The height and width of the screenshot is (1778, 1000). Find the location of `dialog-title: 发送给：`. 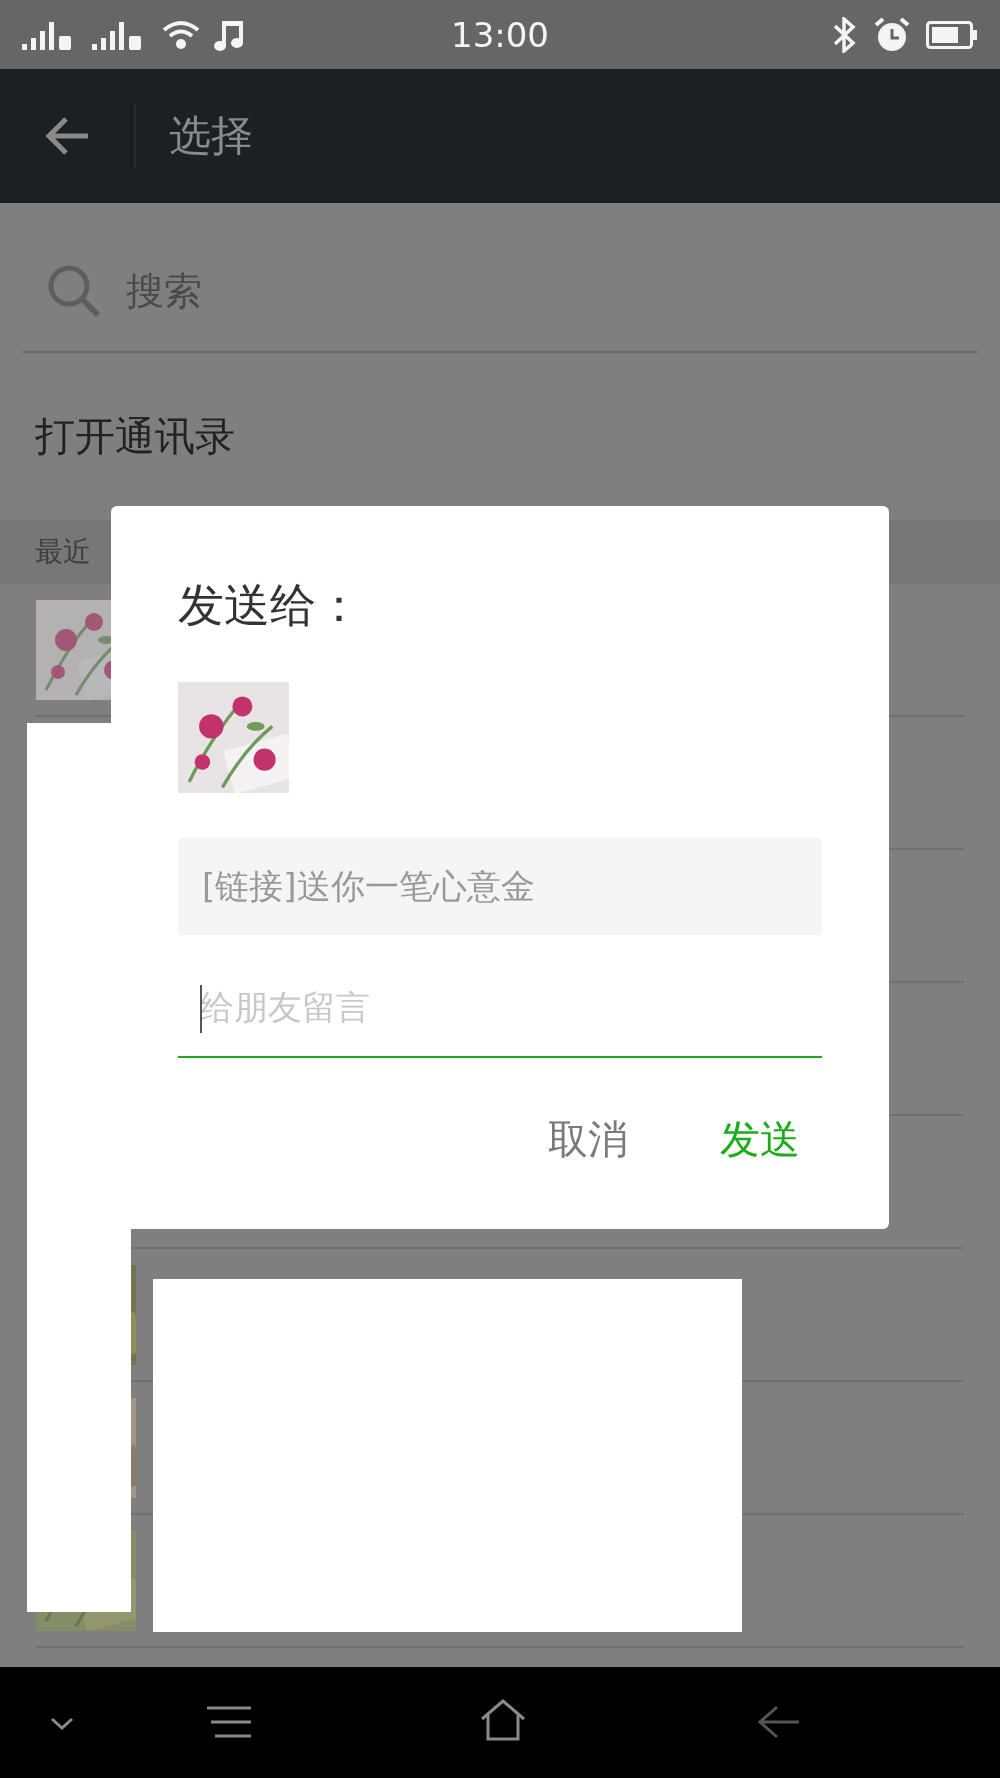

dialog-title: 发送给： is located at coordinates (270, 605).